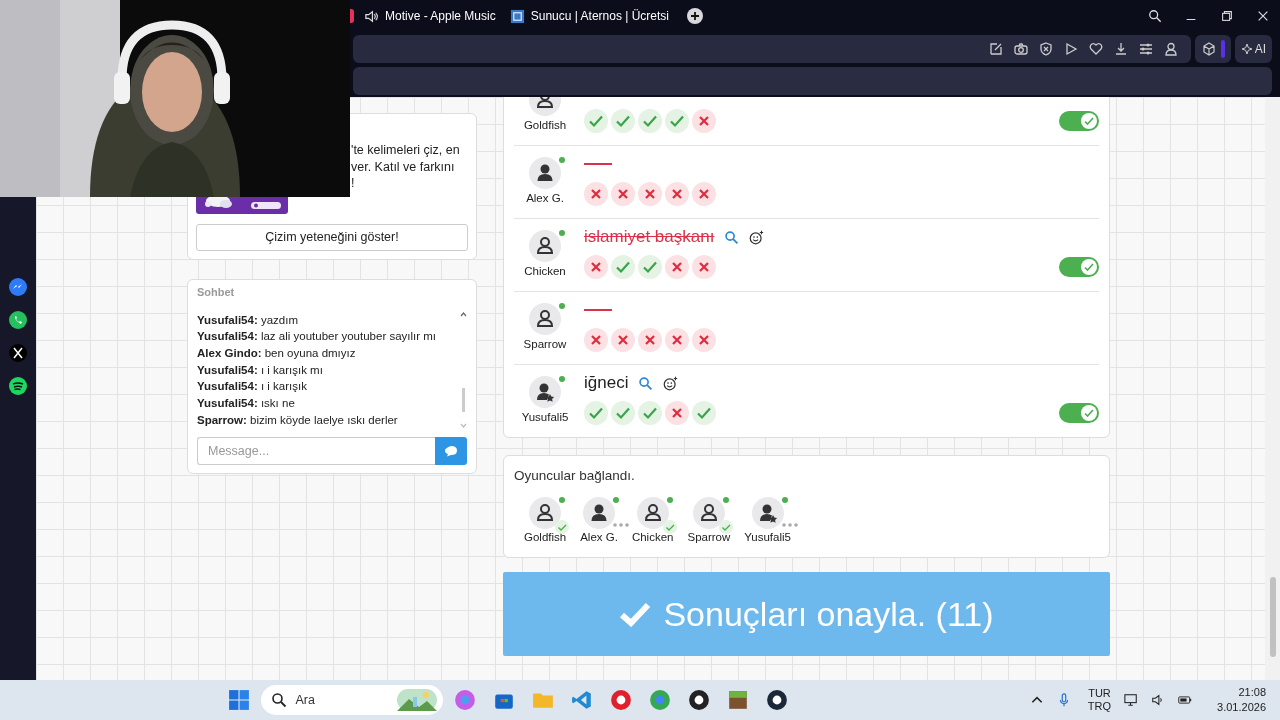  Describe the element at coordinates (1131, 700) in the screenshot. I see `monitor-icon` at that location.